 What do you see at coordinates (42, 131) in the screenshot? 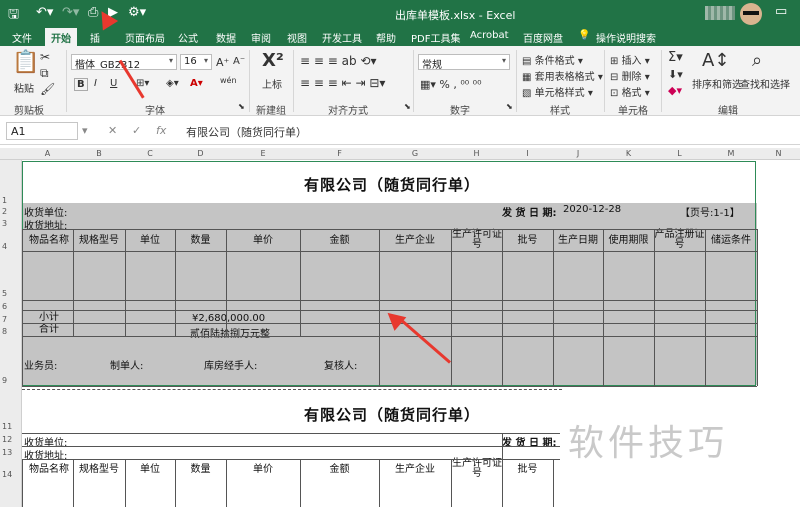
I see `name-box: A1` at bounding box center [42, 131].